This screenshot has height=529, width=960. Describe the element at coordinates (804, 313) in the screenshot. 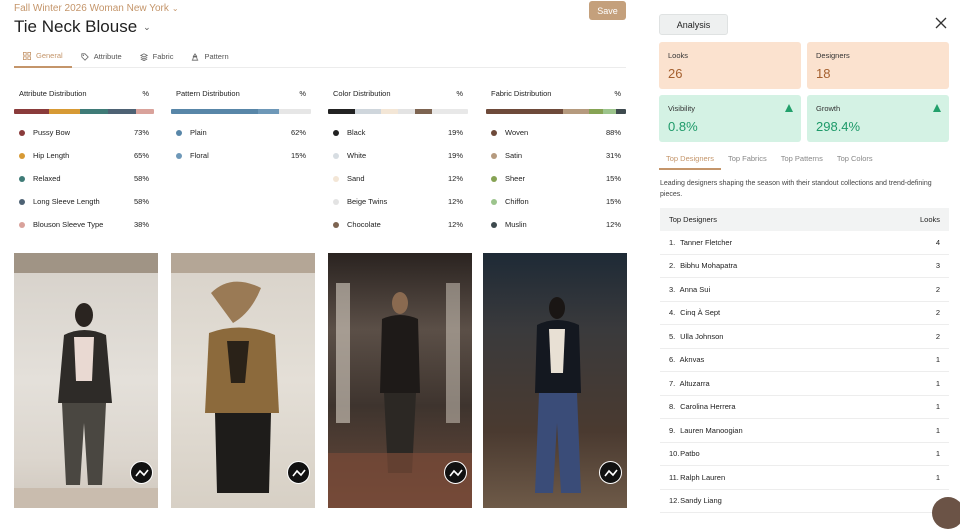

I see `table-row: 4. Cinq À Sept 2` at that location.